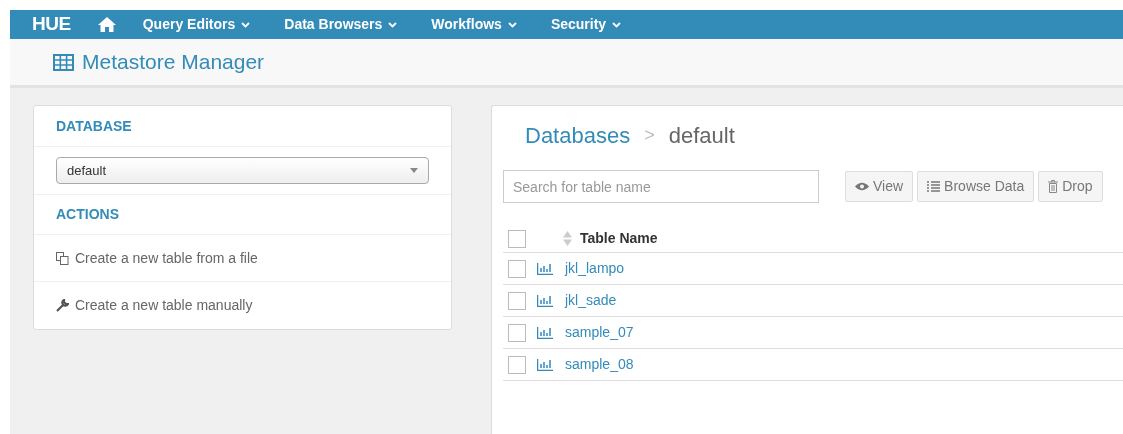  What do you see at coordinates (976, 186) in the screenshot?
I see `browse-button: Browse Data` at bounding box center [976, 186].